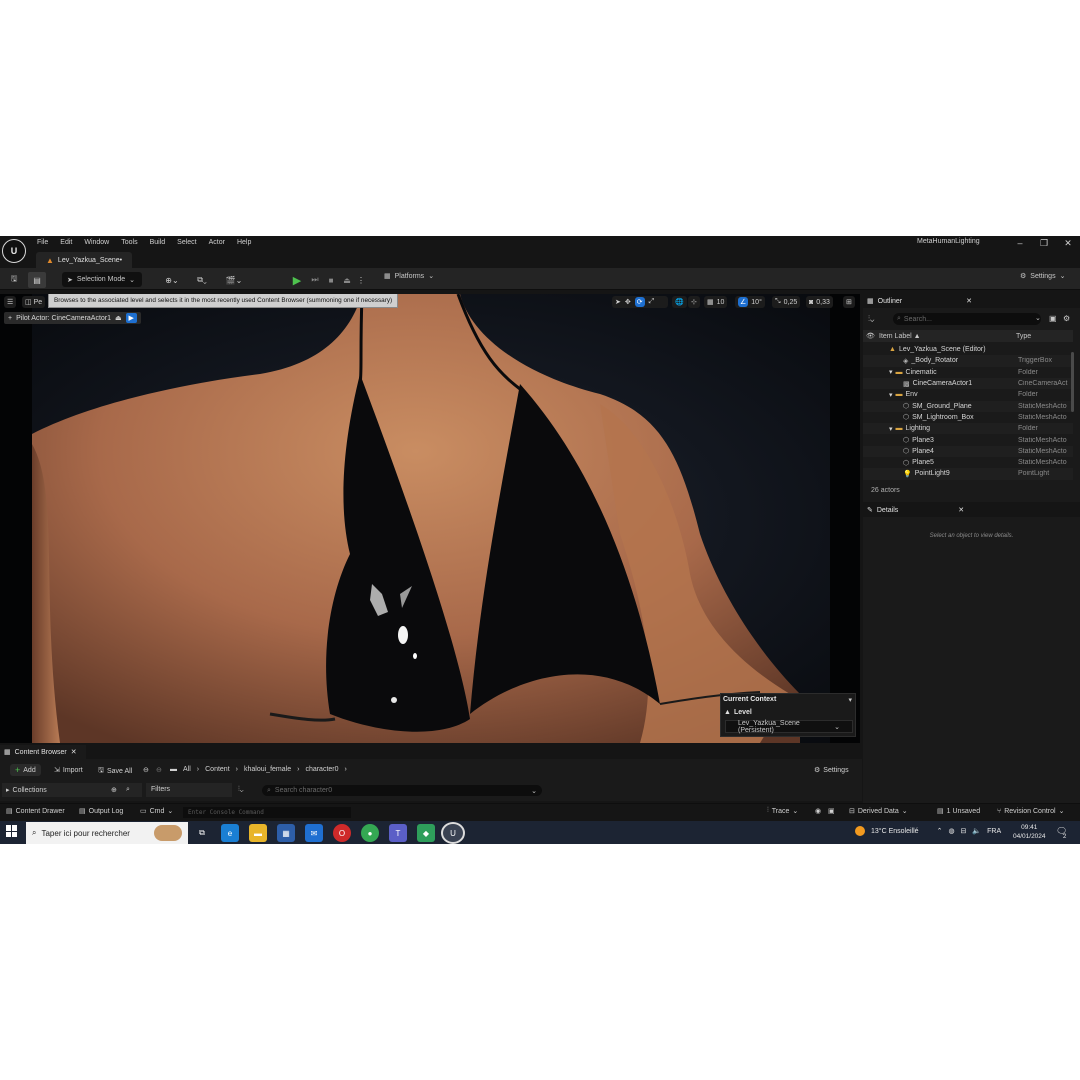  Describe the element at coordinates (878, 811) in the screenshot. I see `derived-data-button: ⊟ Derived Data ⌄` at that location.